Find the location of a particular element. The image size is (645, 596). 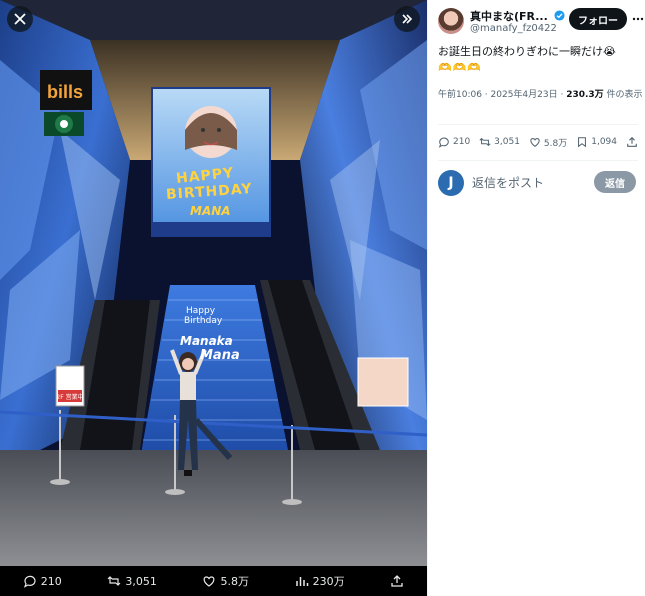

reply-count: 210 is located at coordinates (462, 142).